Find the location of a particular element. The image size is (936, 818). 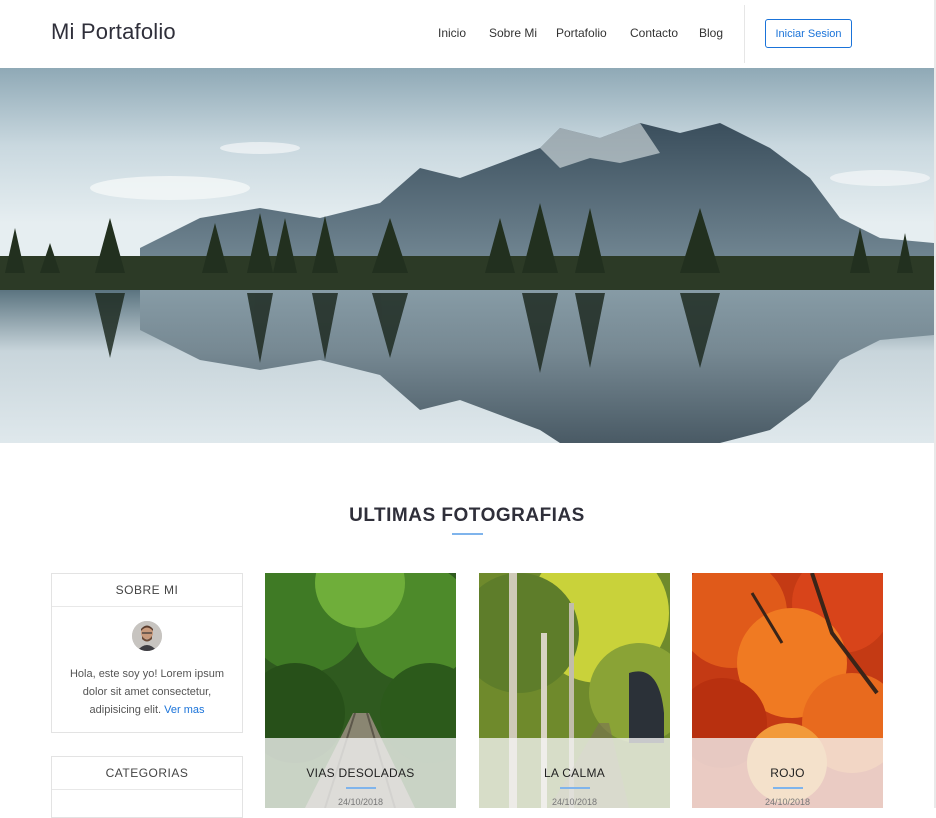

avatar-portrait-icon is located at coordinates (147, 636).